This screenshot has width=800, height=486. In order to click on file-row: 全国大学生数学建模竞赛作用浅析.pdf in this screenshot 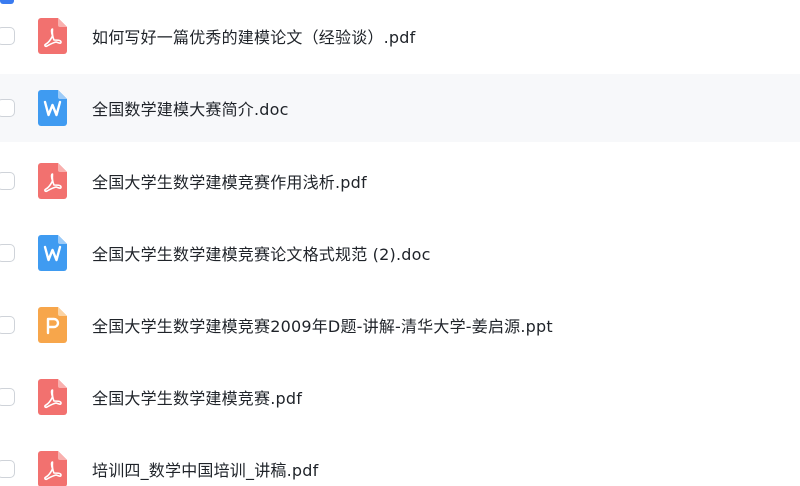, I will do `click(400, 181)`.